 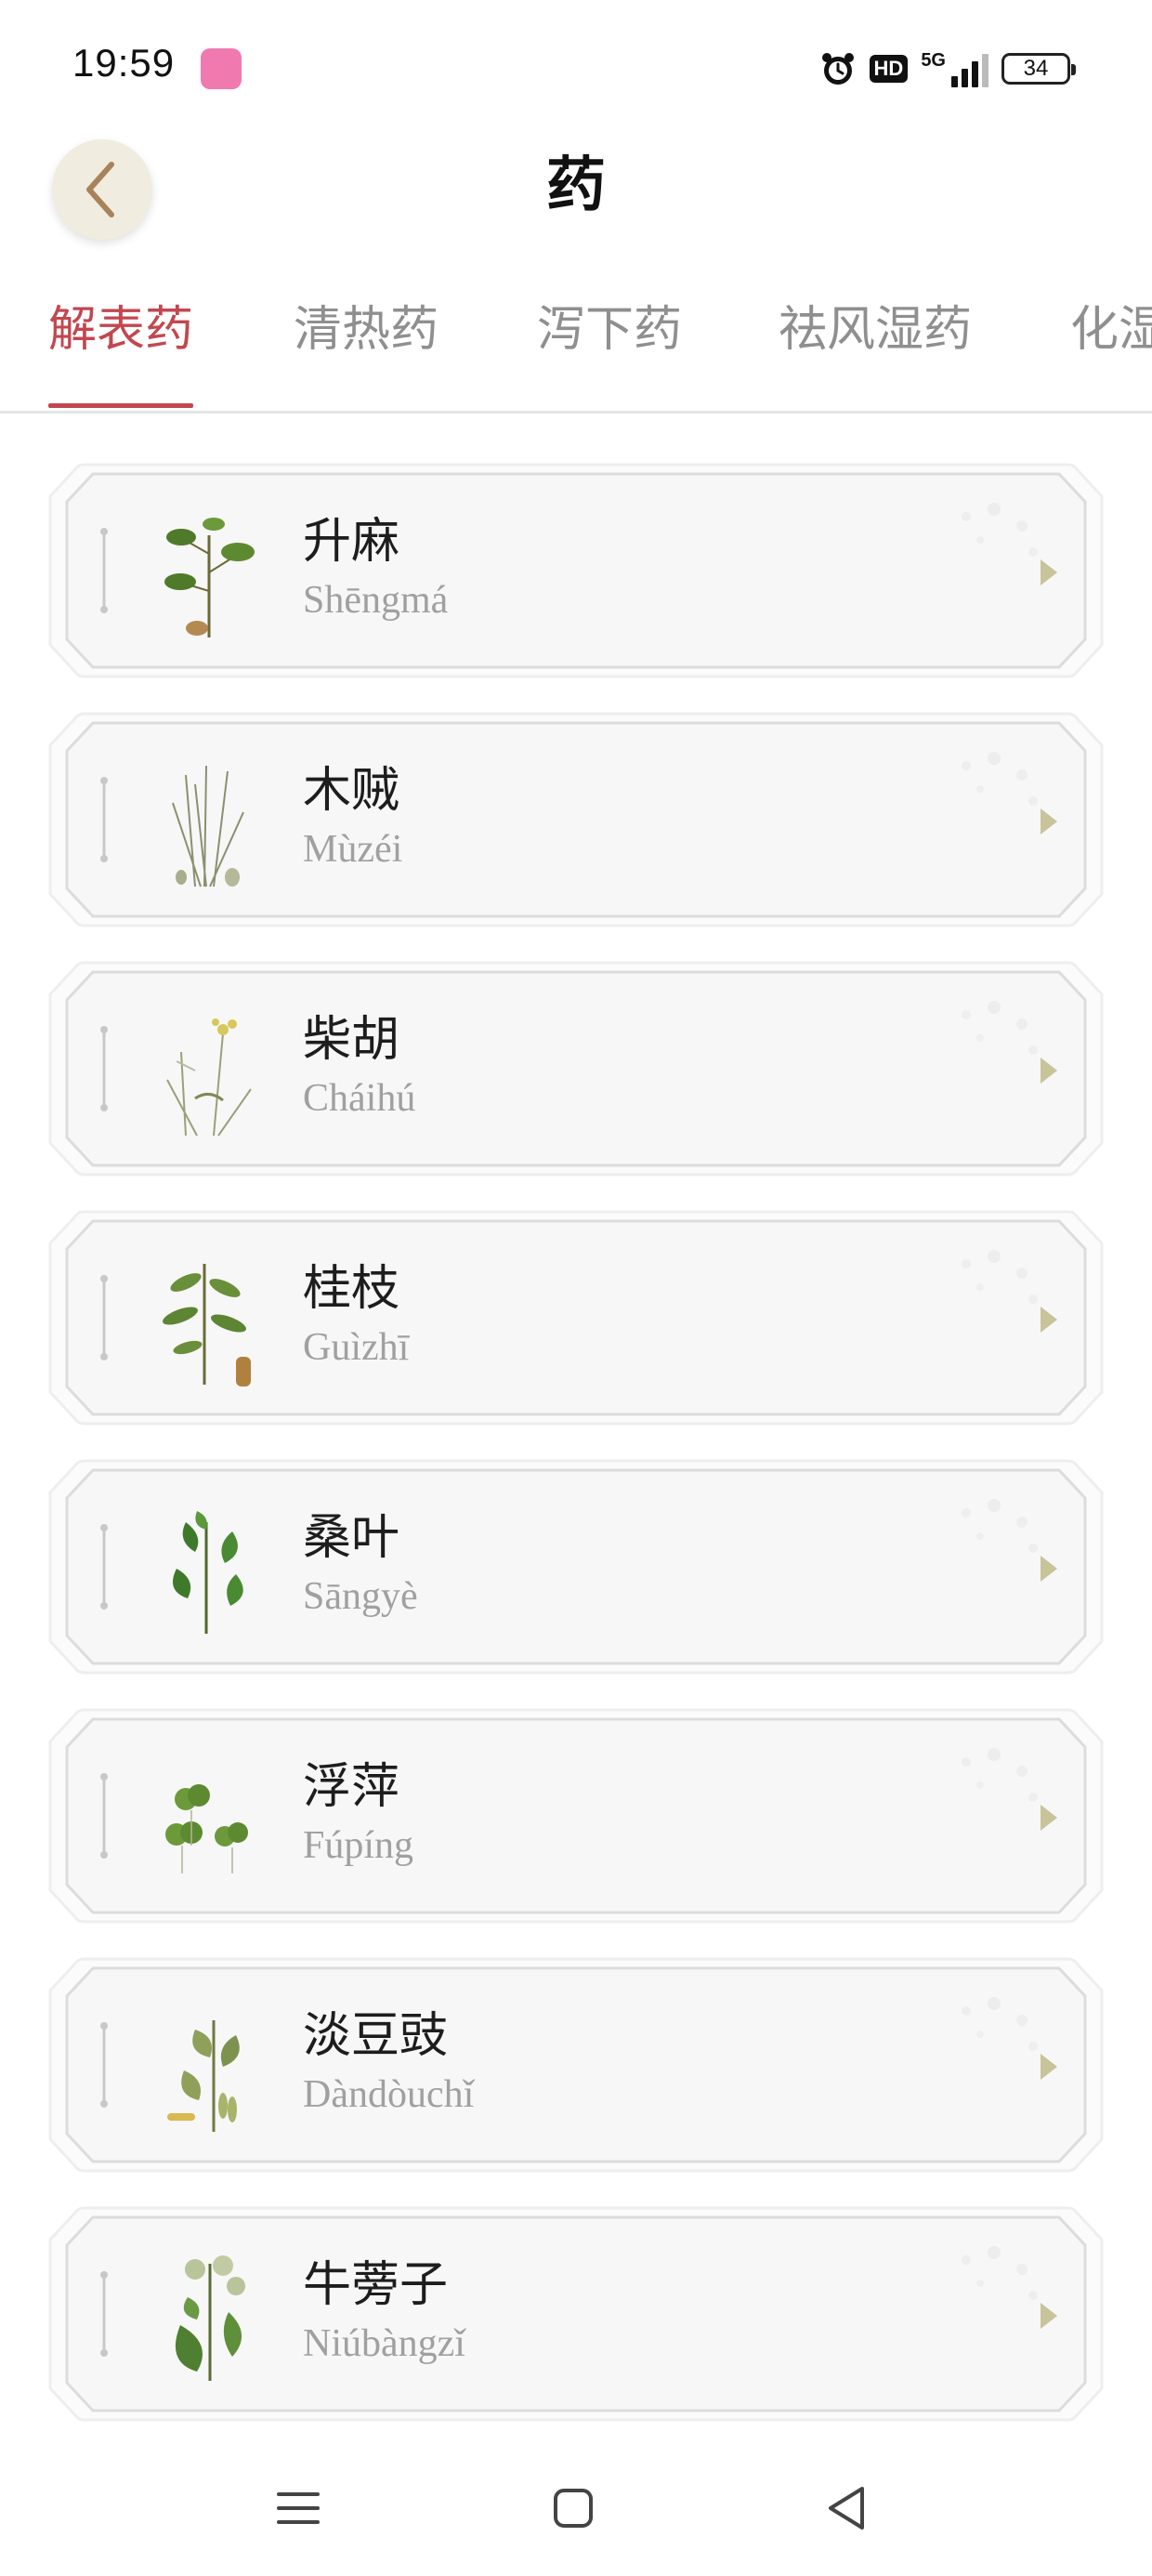 I want to click on herb-pinyin: Dàndòuchǐ, so click(x=389, y=2094).